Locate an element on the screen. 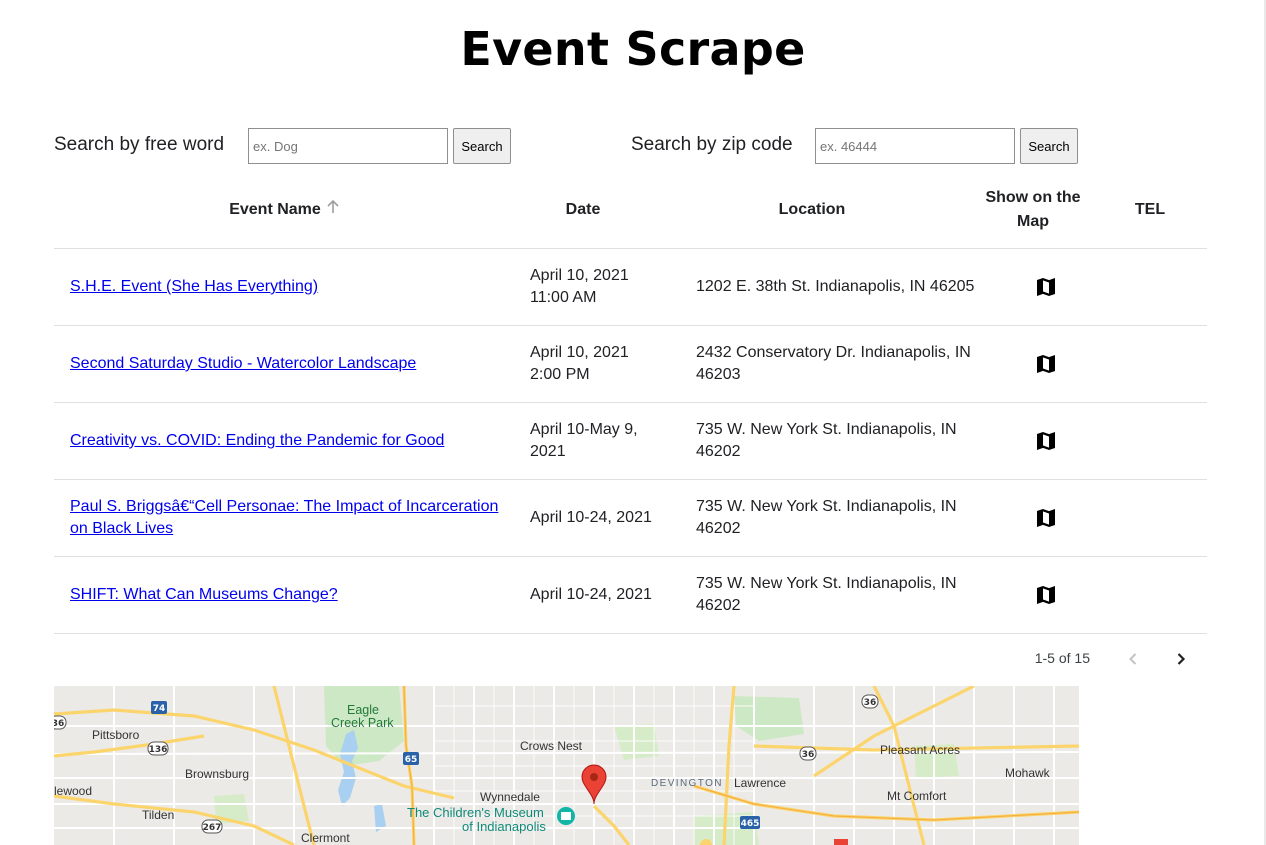  zip-code-search-button: Search is located at coordinates (1049, 146).